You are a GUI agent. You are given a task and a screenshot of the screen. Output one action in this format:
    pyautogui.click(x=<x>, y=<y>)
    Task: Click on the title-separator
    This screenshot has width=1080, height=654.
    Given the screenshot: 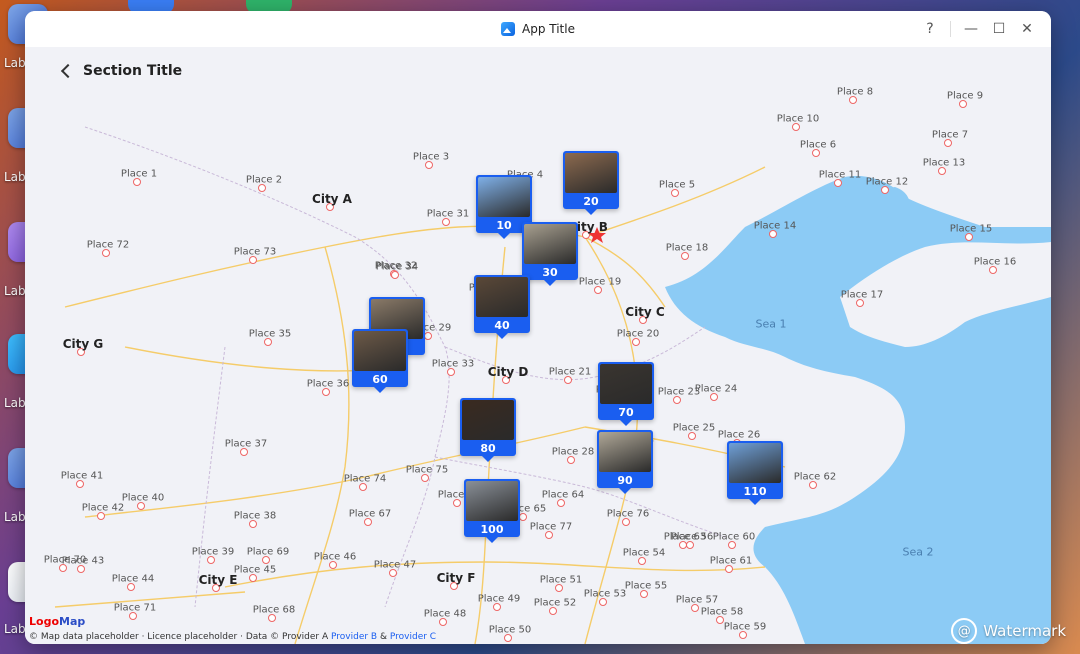 What is the action you would take?
    pyautogui.click(x=950, y=29)
    